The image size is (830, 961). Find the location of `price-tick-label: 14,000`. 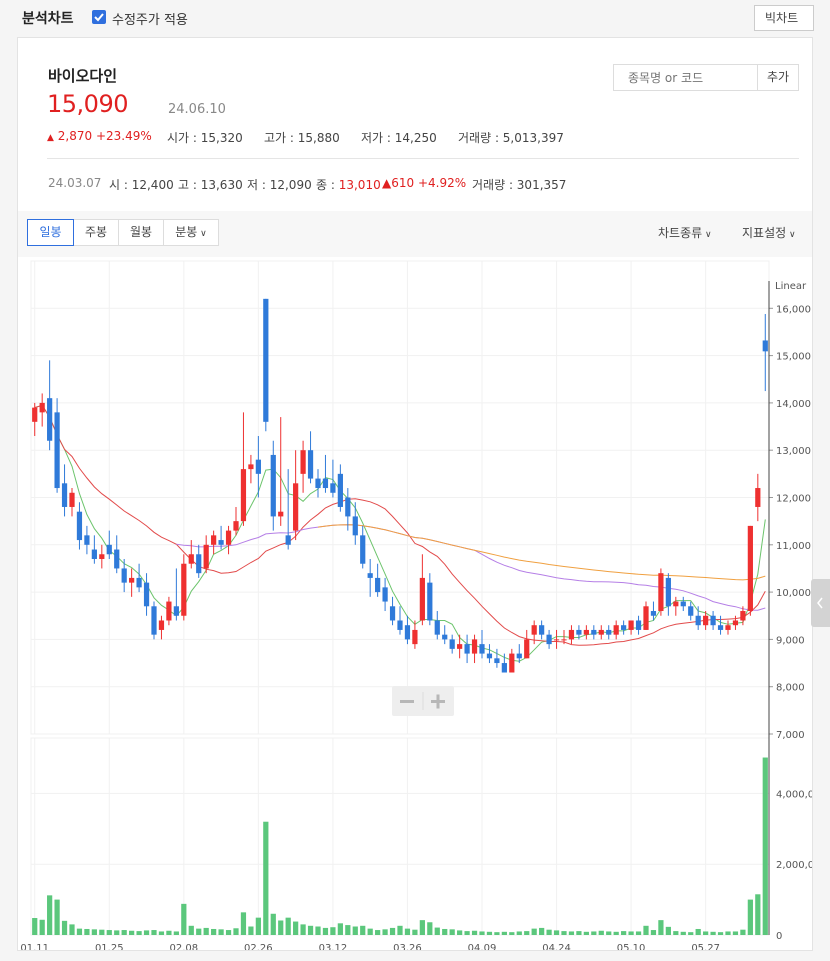

price-tick-label: 14,000 is located at coordinates (793, 404).